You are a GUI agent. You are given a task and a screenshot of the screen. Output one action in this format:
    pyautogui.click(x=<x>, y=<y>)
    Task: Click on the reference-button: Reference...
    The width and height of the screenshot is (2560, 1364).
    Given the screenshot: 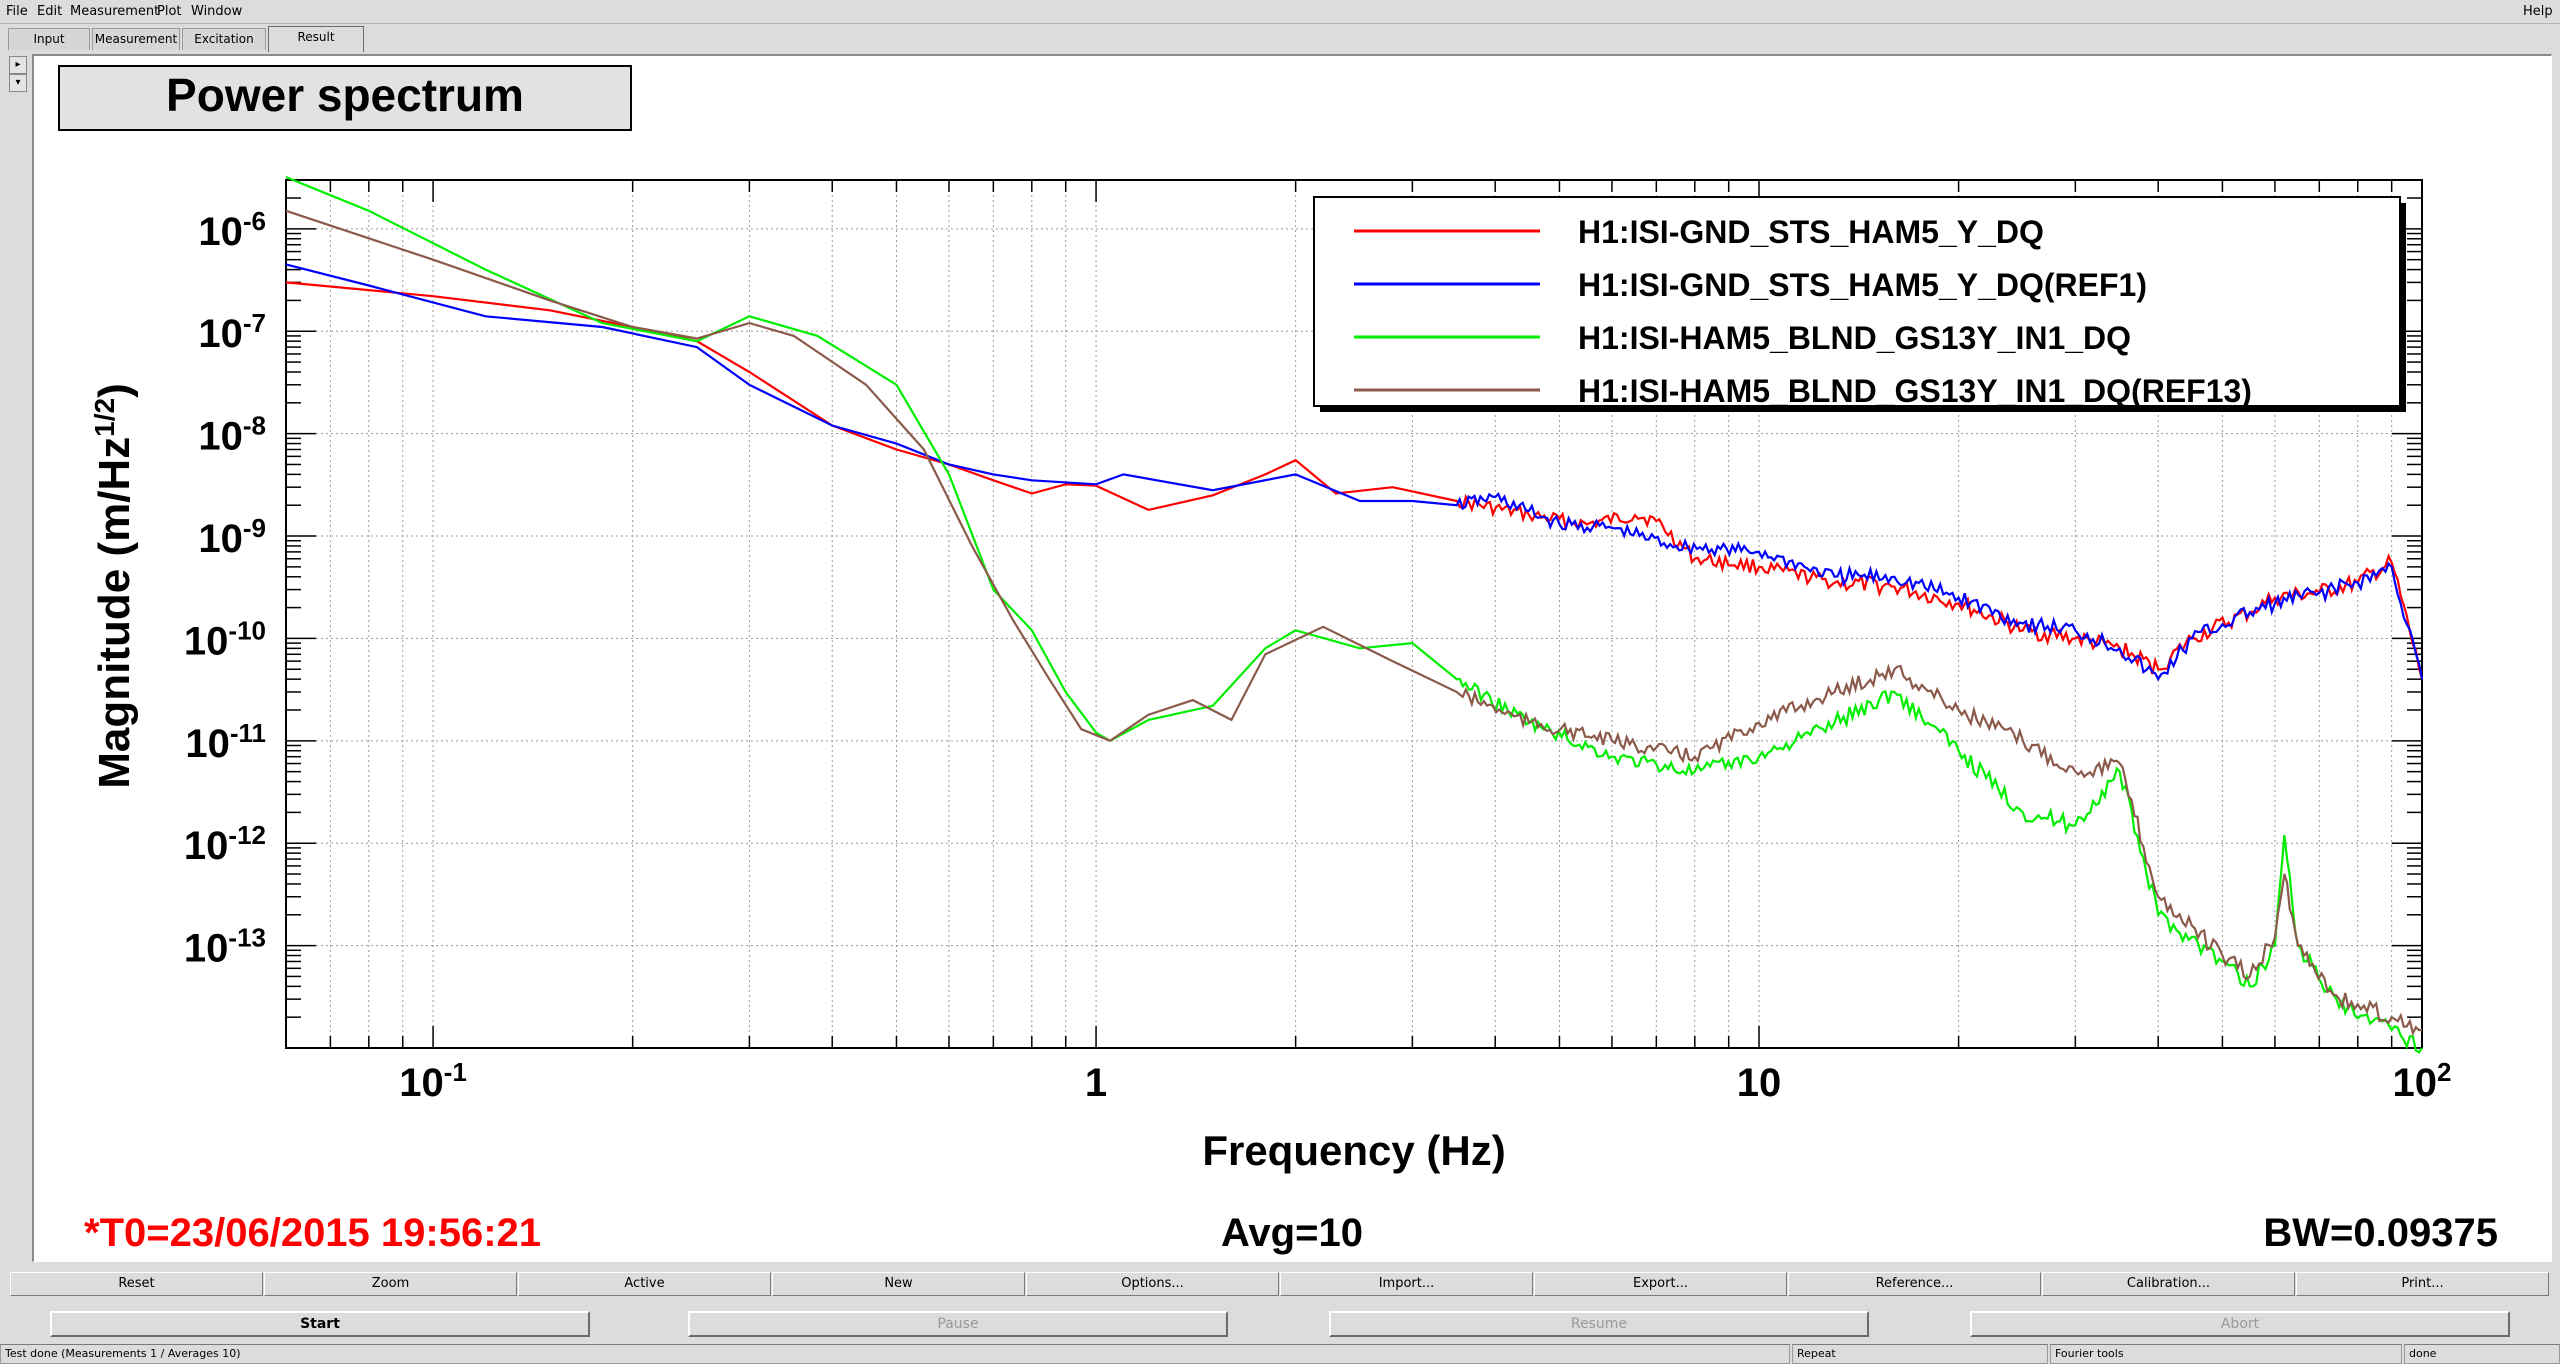 What is the action you would take?
    pyautogui.click(x=1914, y=1284)
    